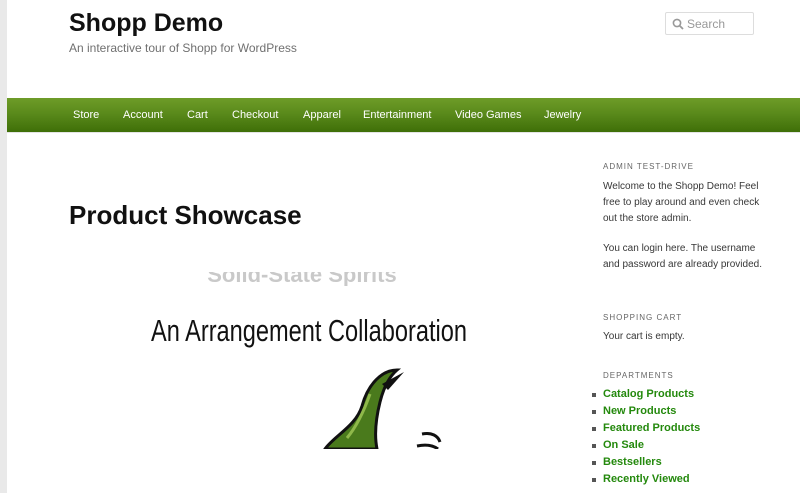  I want to click on department-link: Catalog Products, so click(648, 394).